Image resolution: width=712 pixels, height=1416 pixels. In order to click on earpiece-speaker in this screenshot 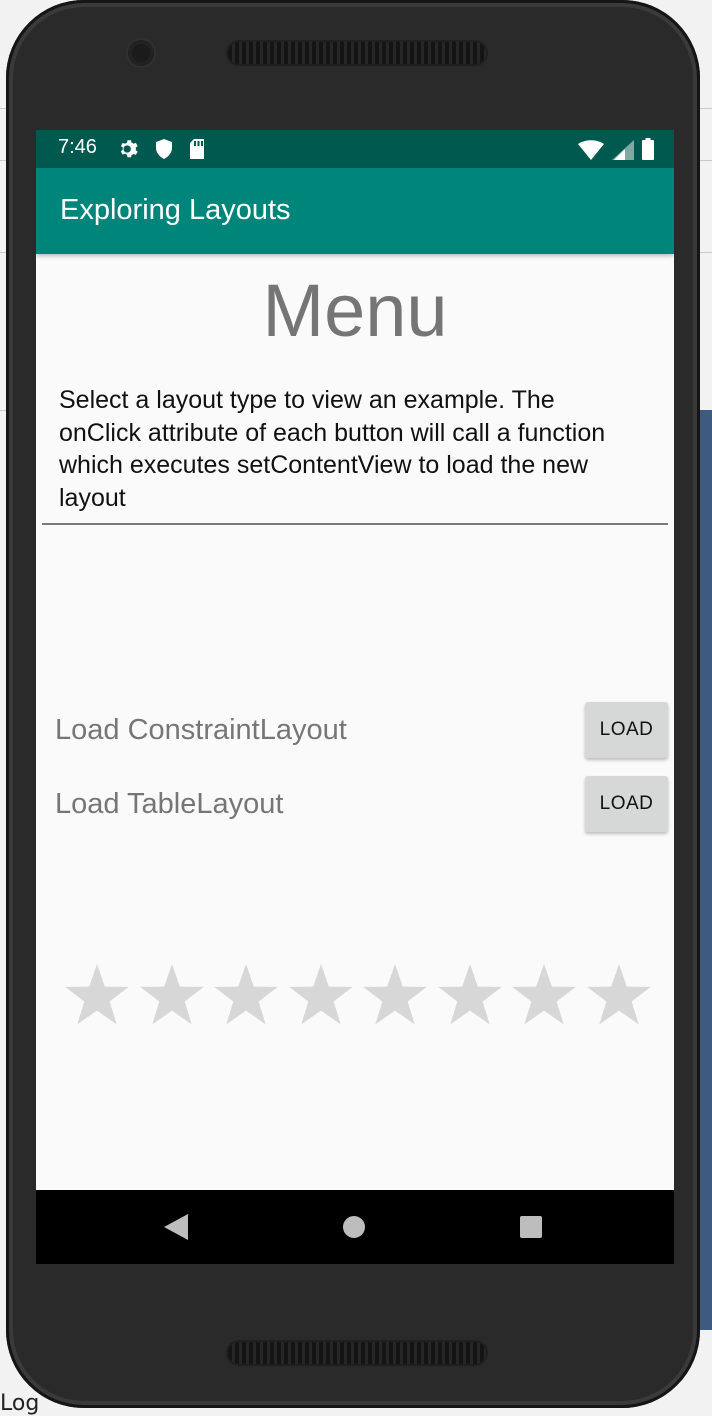, I will do `click(357, 53)`.